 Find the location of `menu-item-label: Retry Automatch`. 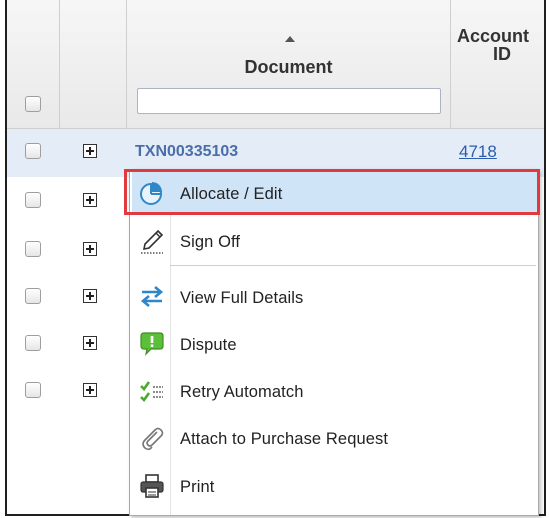

menu-item-label: Retry Automatch is located at coordinates (242, 392).